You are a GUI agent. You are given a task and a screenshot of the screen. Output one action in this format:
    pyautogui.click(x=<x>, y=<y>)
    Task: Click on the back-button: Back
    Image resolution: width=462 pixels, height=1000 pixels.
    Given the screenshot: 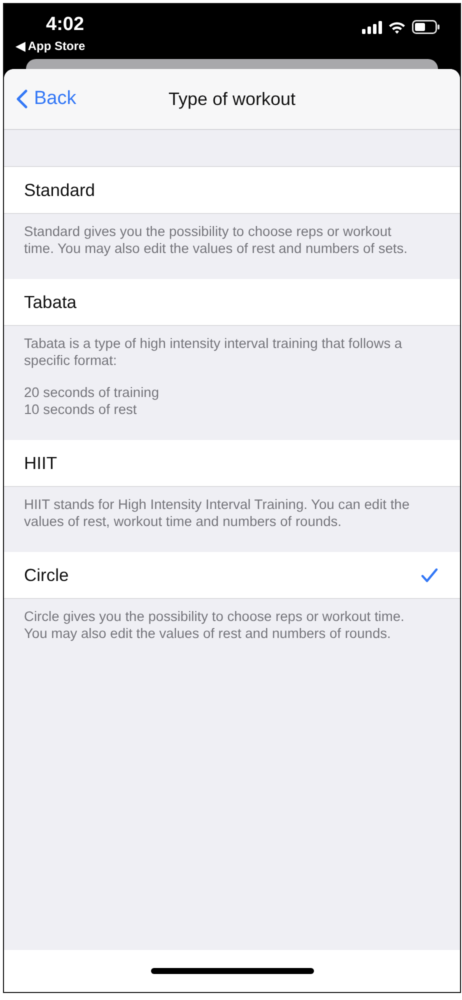 What is the action you would take?
    pyautogui.click(x=40, y=99)
    